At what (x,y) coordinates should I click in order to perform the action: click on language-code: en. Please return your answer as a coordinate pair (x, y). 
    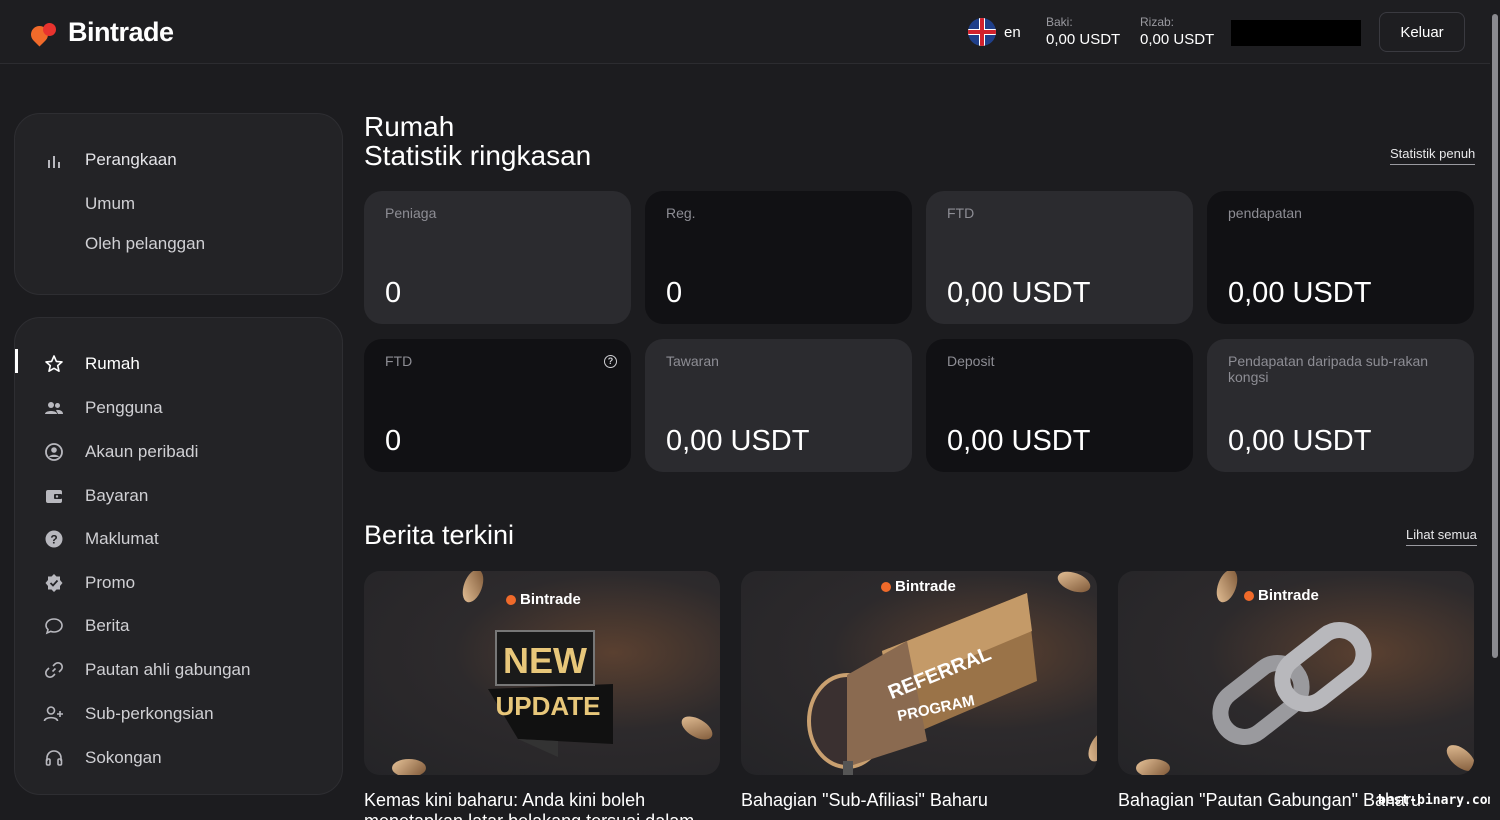
    Looking at the image, I should click on (1012, 32).